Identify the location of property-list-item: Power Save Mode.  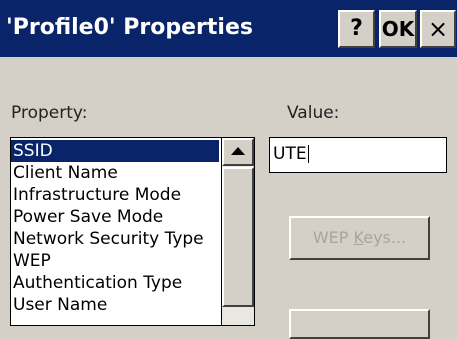
(115, 217).